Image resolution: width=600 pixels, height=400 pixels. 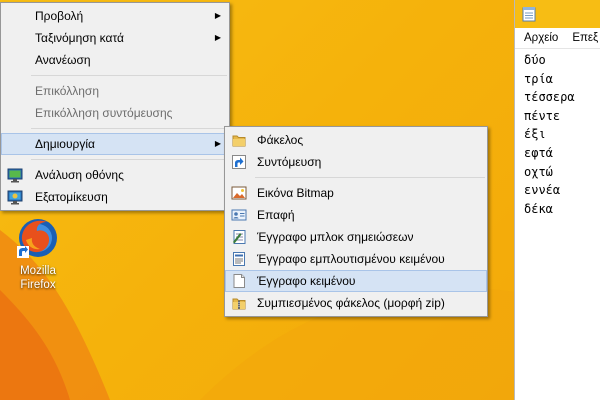 I want to click on menu-item-paste: Επικόλληση, so click(x=115, y=91).